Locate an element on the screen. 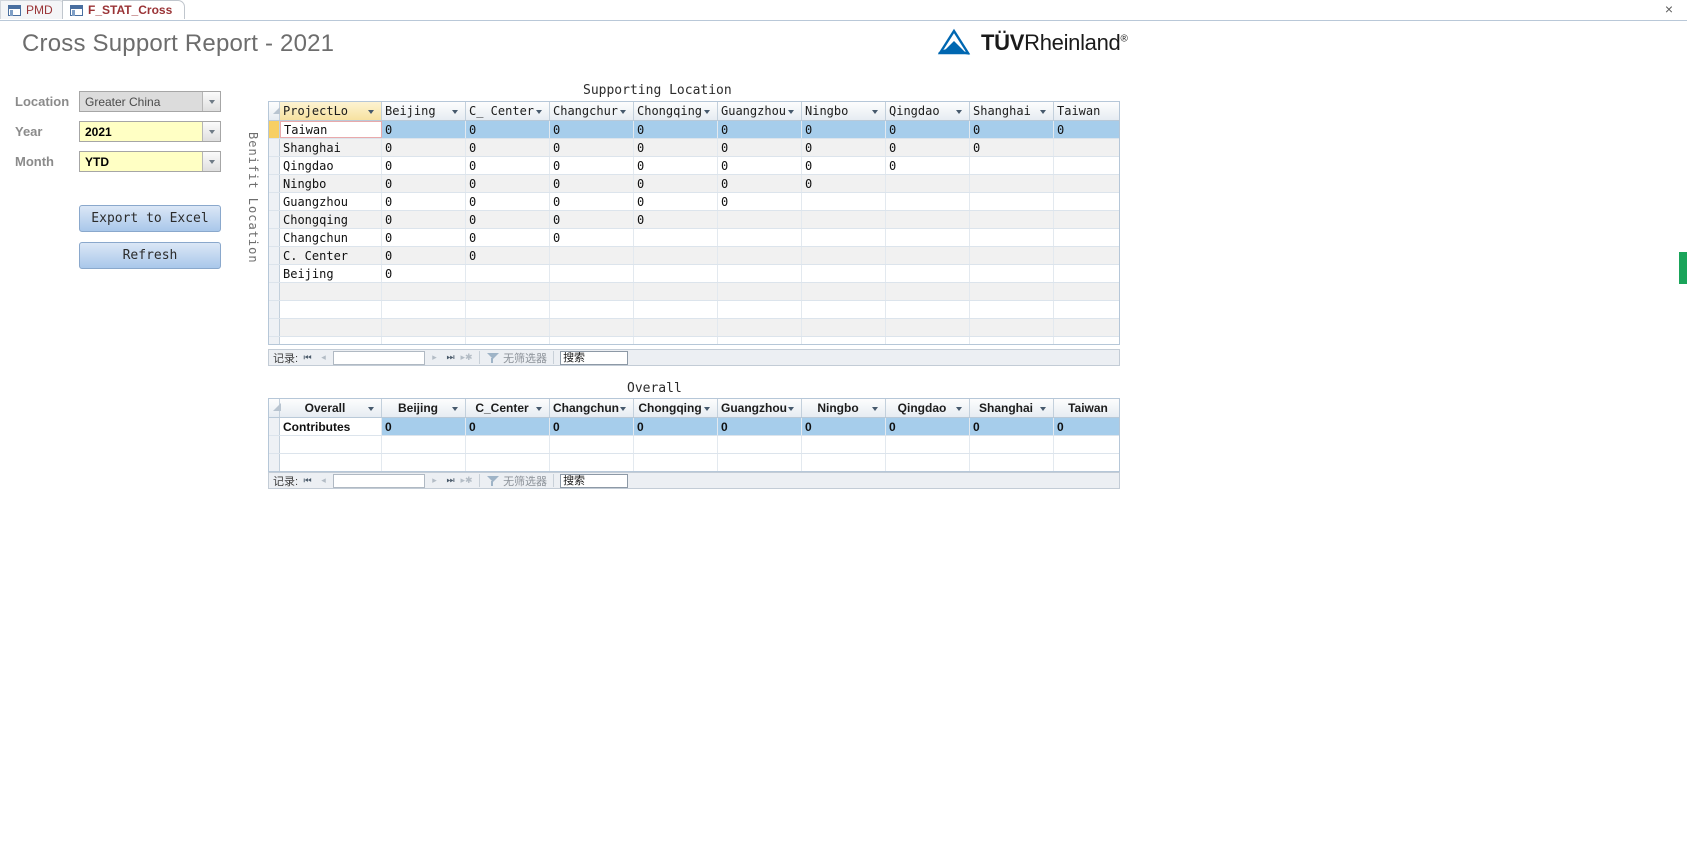 The image size is (1687, 842). refresh-button: Refresh is located at coordinates (150, 255).